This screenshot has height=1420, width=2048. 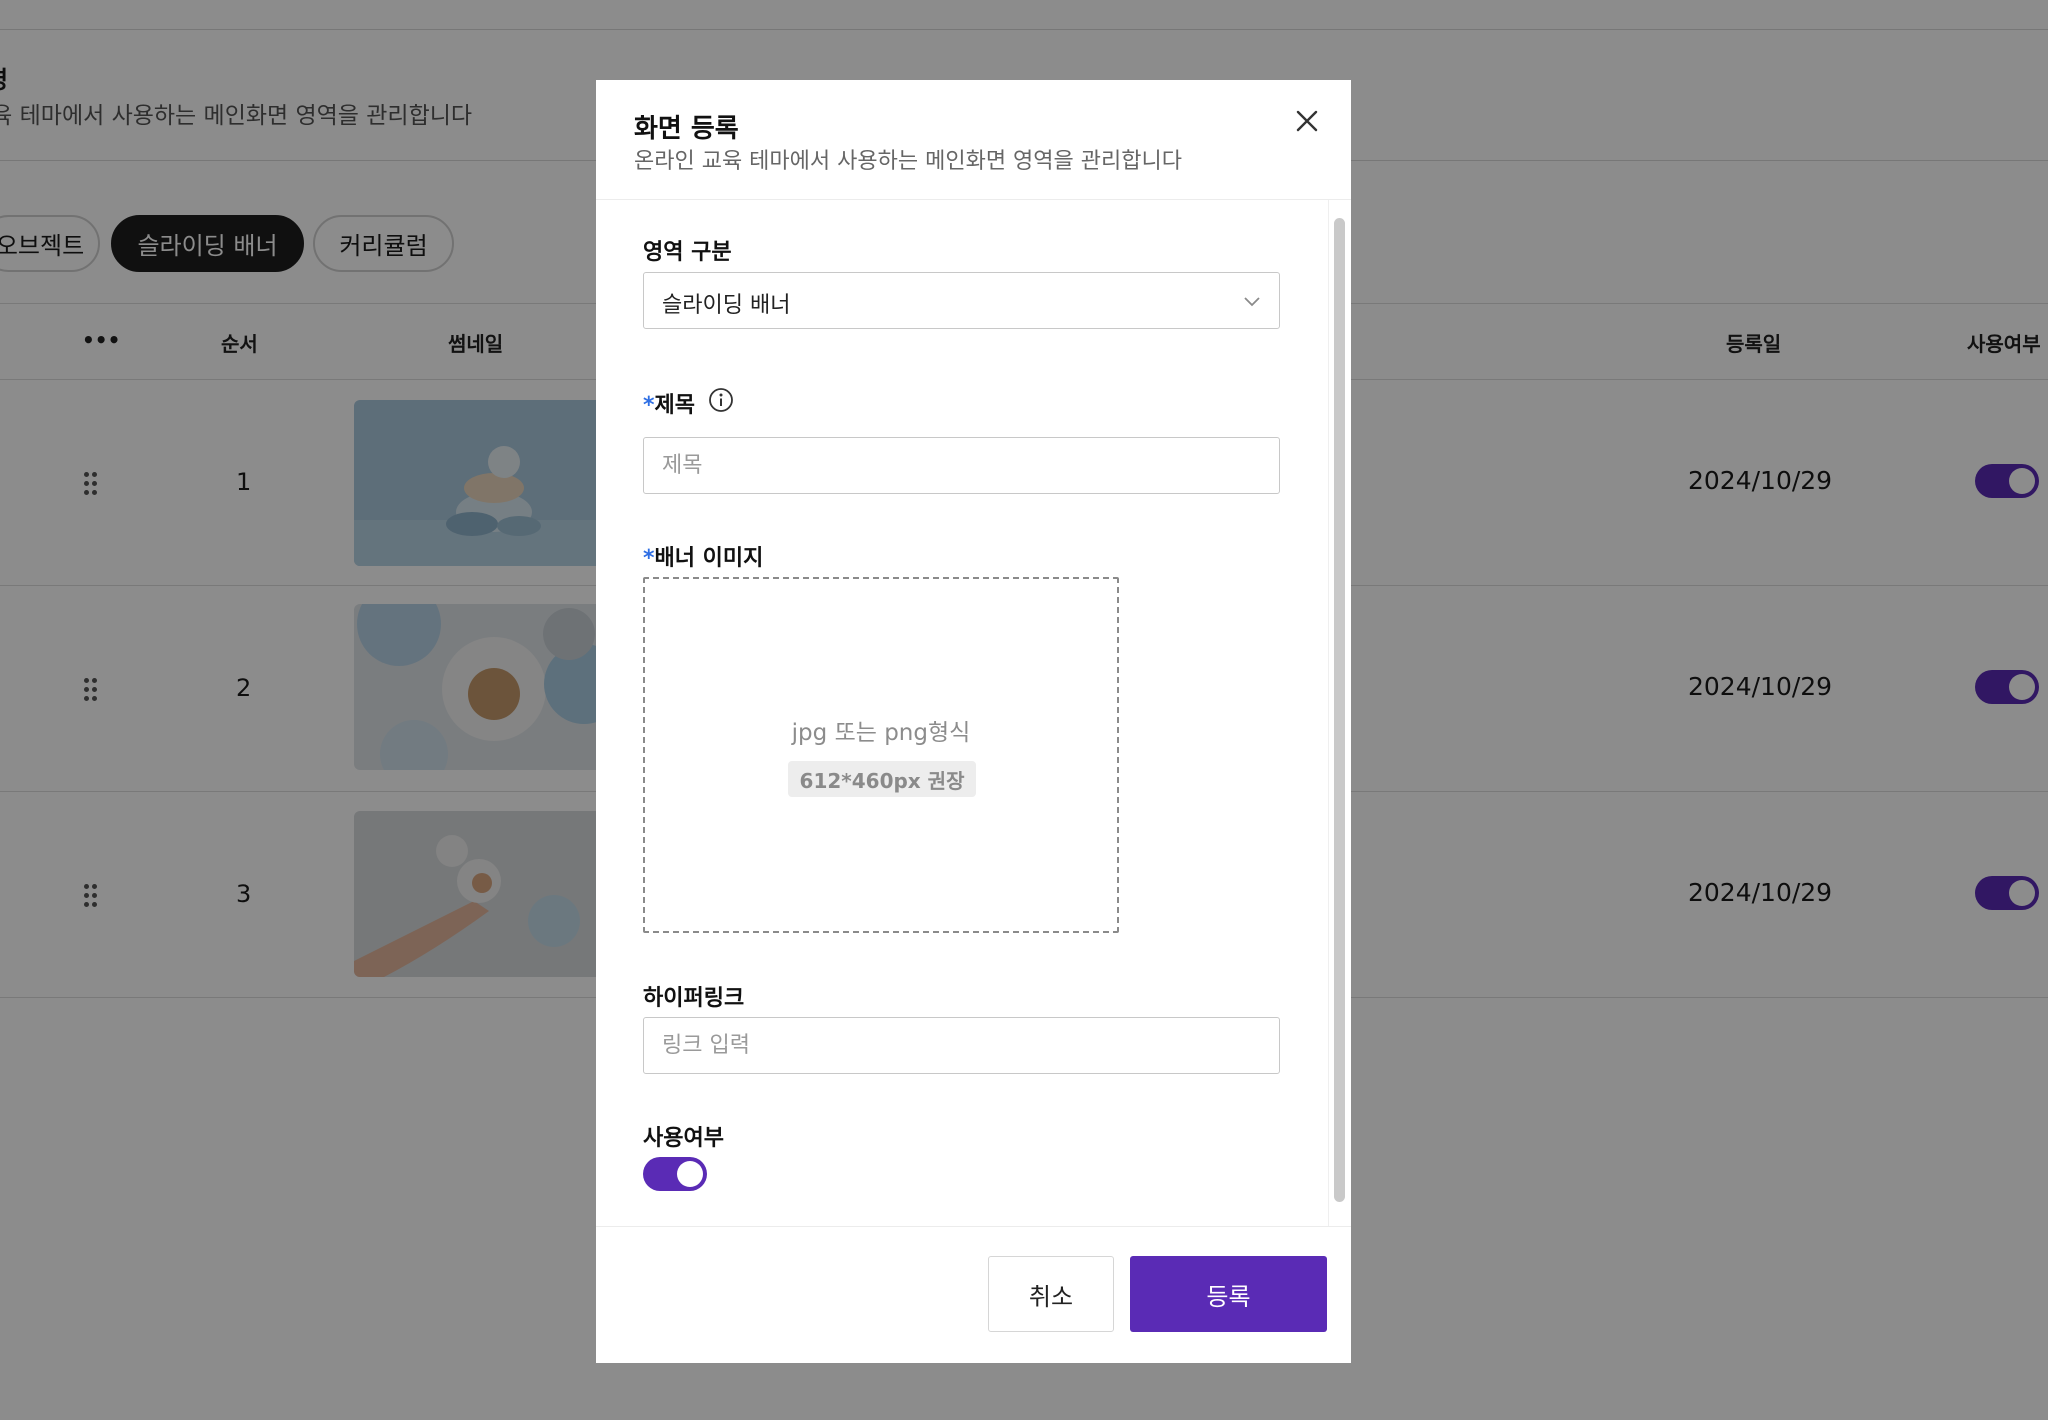 I want to click on upload-size-badge: 612*460px 권장, so click(x=882, y=779).